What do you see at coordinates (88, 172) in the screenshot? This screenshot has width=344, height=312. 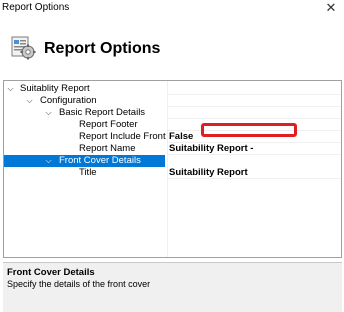 I see `tree-row-label: Title` at bounding box center [88, 172].